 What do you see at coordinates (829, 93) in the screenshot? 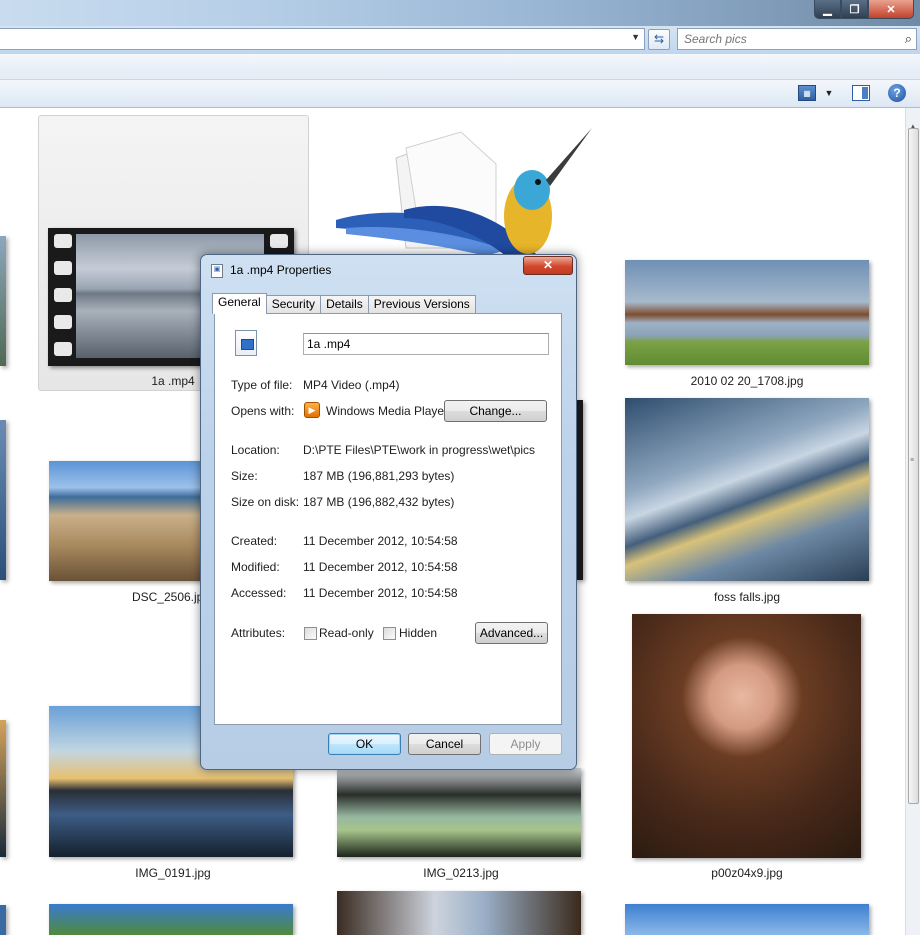
I see `view-options-dropdown-icon: ▼` at bounding box center [829, 93].